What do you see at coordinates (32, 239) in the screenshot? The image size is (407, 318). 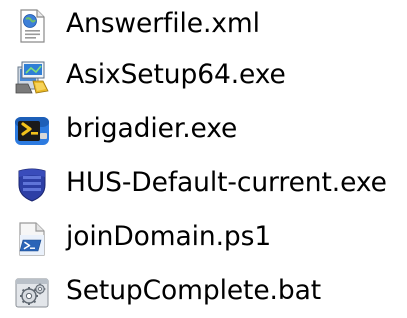 I see `powershell-script-icon` at bounding box center [32, 239].